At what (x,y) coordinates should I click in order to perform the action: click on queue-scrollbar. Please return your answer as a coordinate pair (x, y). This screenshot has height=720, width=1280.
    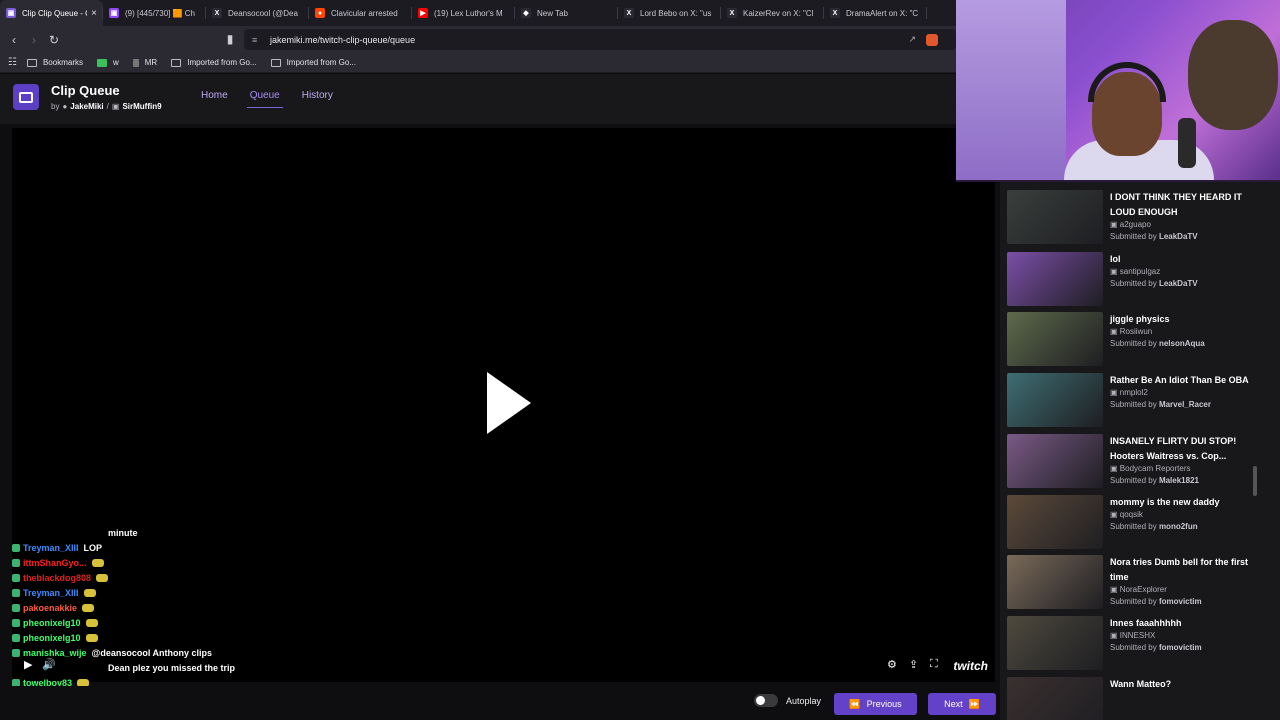
    Looking at the image, I should click on (1255, 481).